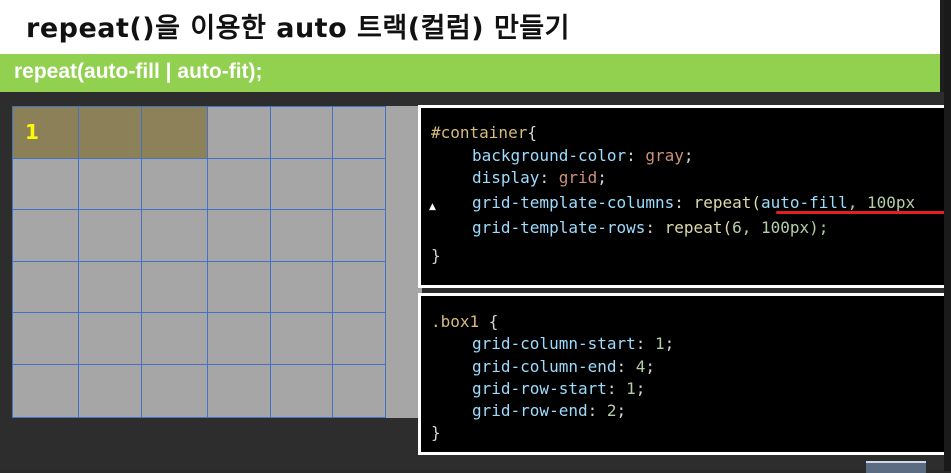 The image size is (951, 473). I want to click on css-property: grid-column-start, so click(554, 343).